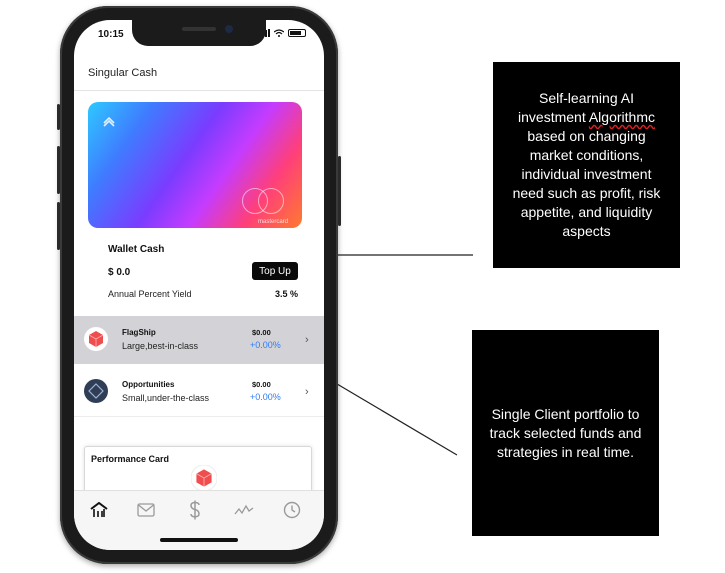  I want to click on tab-messages, so click(146, 510).